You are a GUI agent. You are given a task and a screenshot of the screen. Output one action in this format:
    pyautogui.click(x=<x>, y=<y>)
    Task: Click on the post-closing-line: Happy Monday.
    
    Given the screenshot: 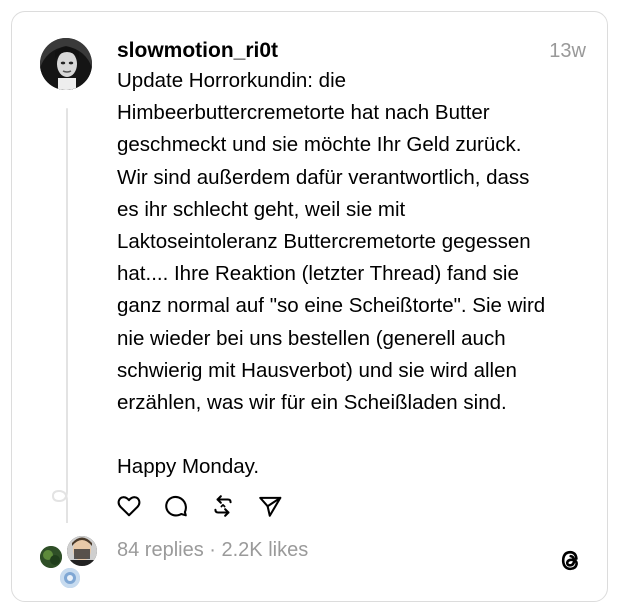 What is the action you would take?
    pyautogui.click(x=188, y=467)
    